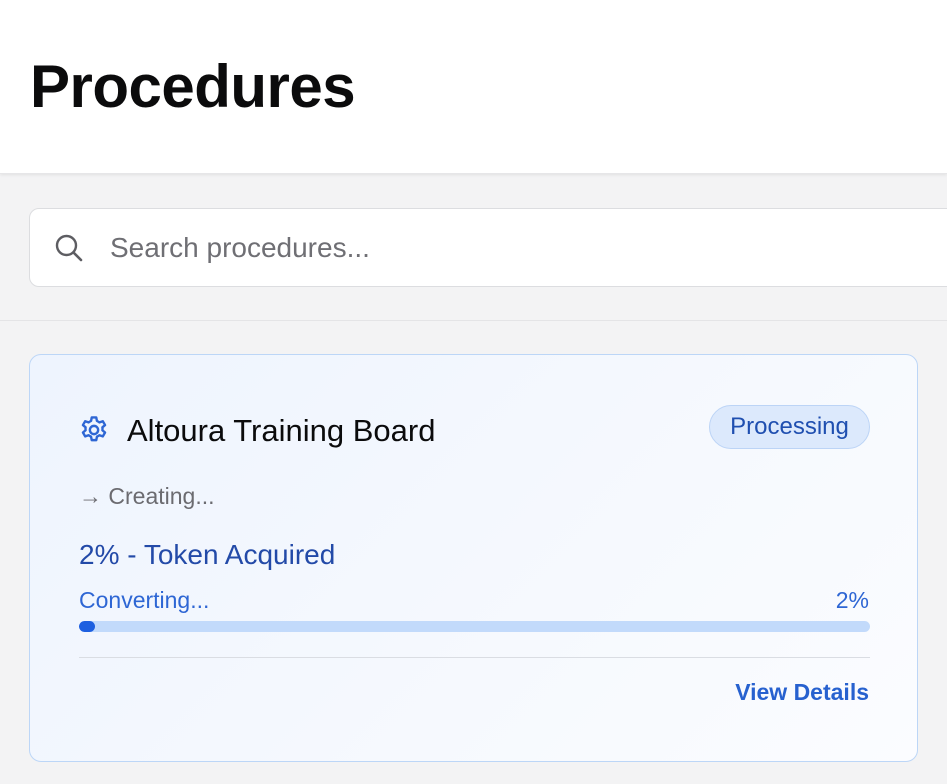  What do you see at coordinates (94, 429) in the screenshot?
I see `gear-icon` at bounding box center [94, 429].